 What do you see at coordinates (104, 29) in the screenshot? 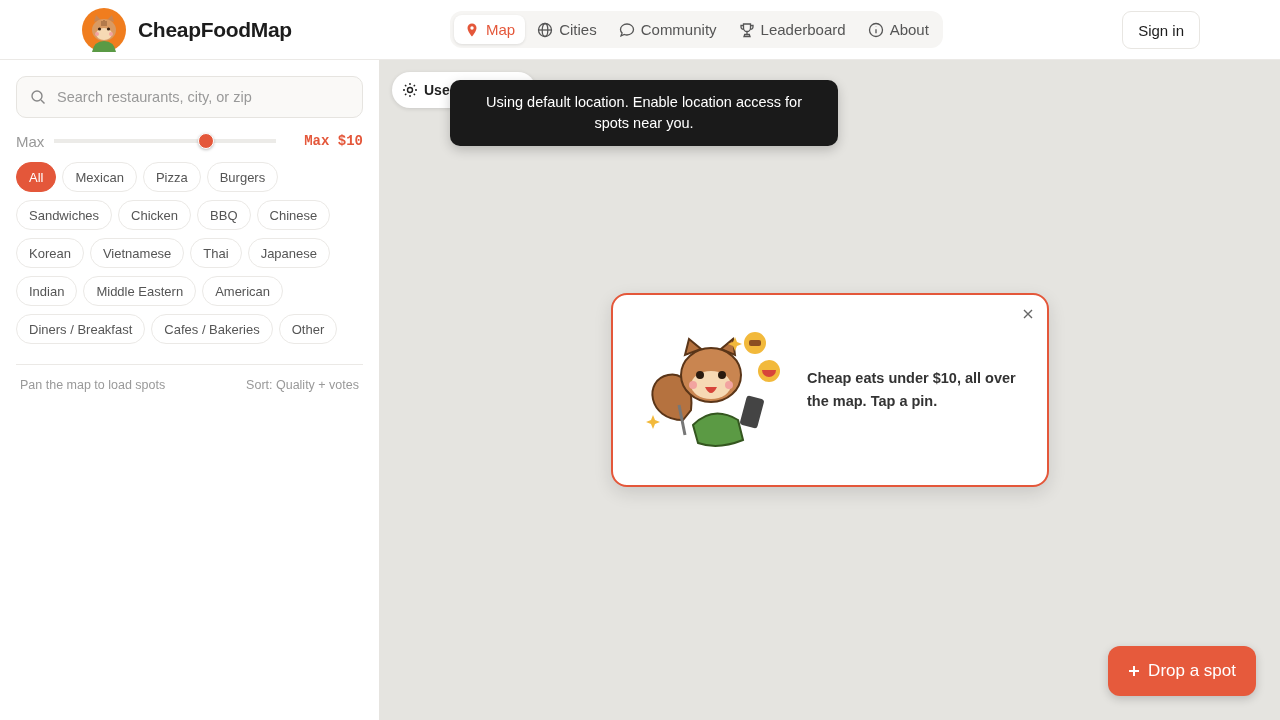
I see `squirrel-logo-icon` at bounding box center [104, 29].